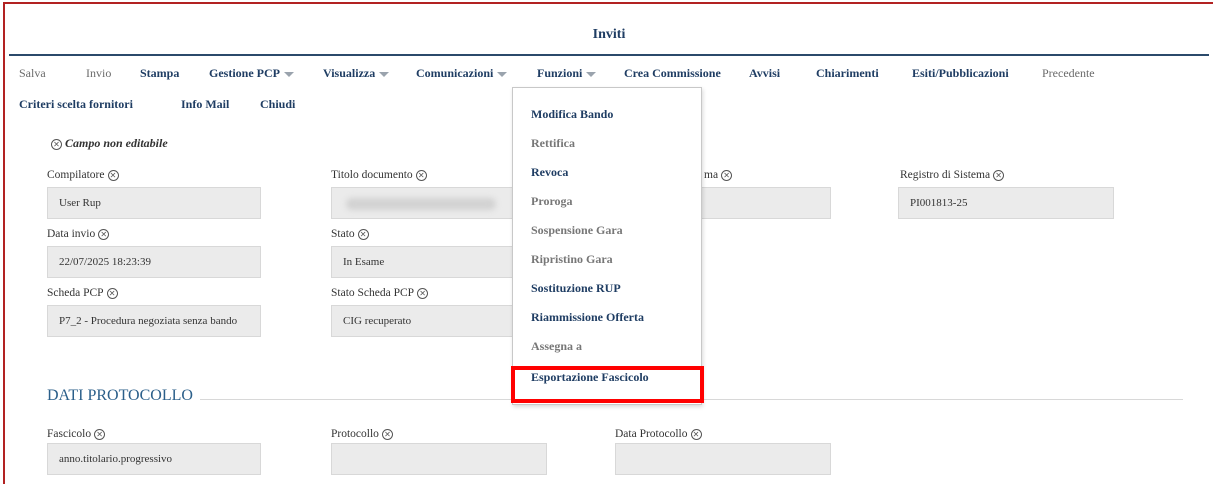 The height and width of the screenshot is (486, 1217). Describe the element at coordinates (98, 73) in the screenshot. I see `invio-button: Invio` at that location.